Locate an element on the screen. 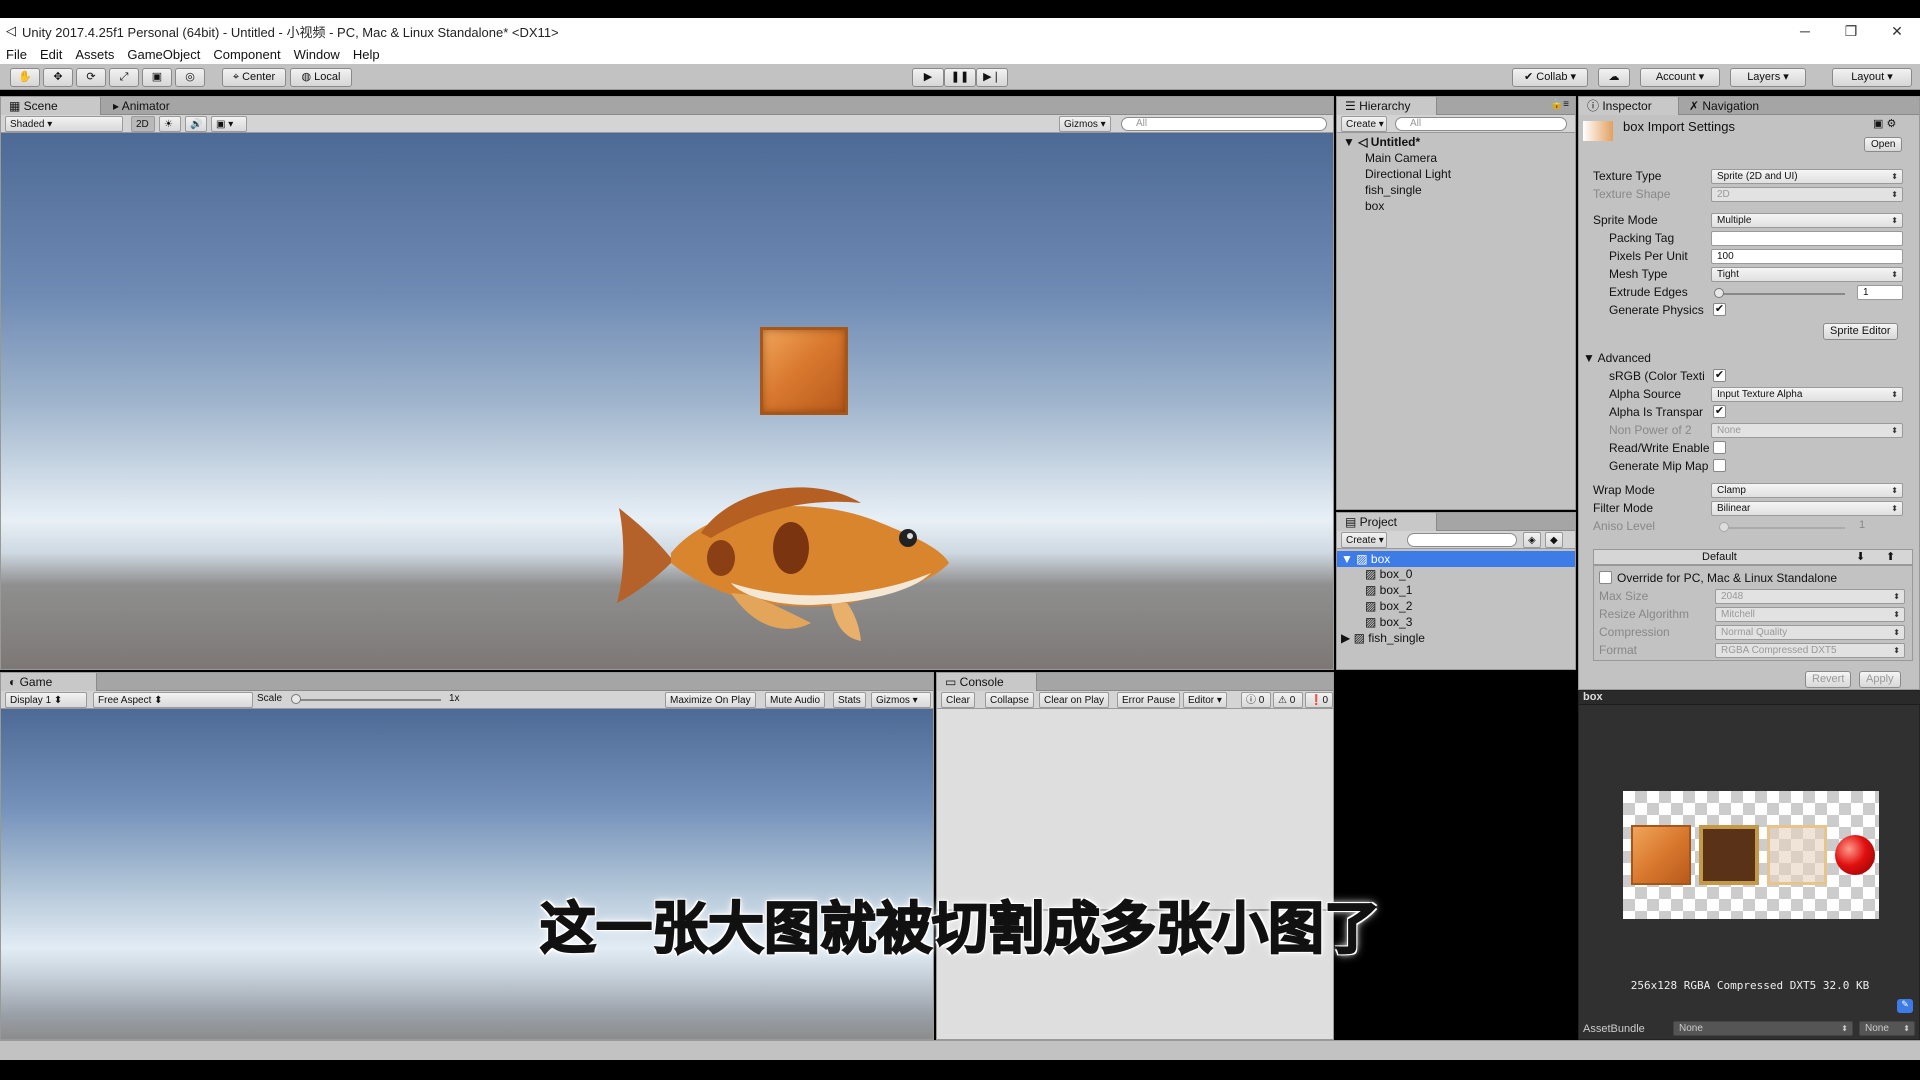 This screenshot has height=1080, width=1920. account-dropdown: Account ▾ is located at coordinates (1680, 77).